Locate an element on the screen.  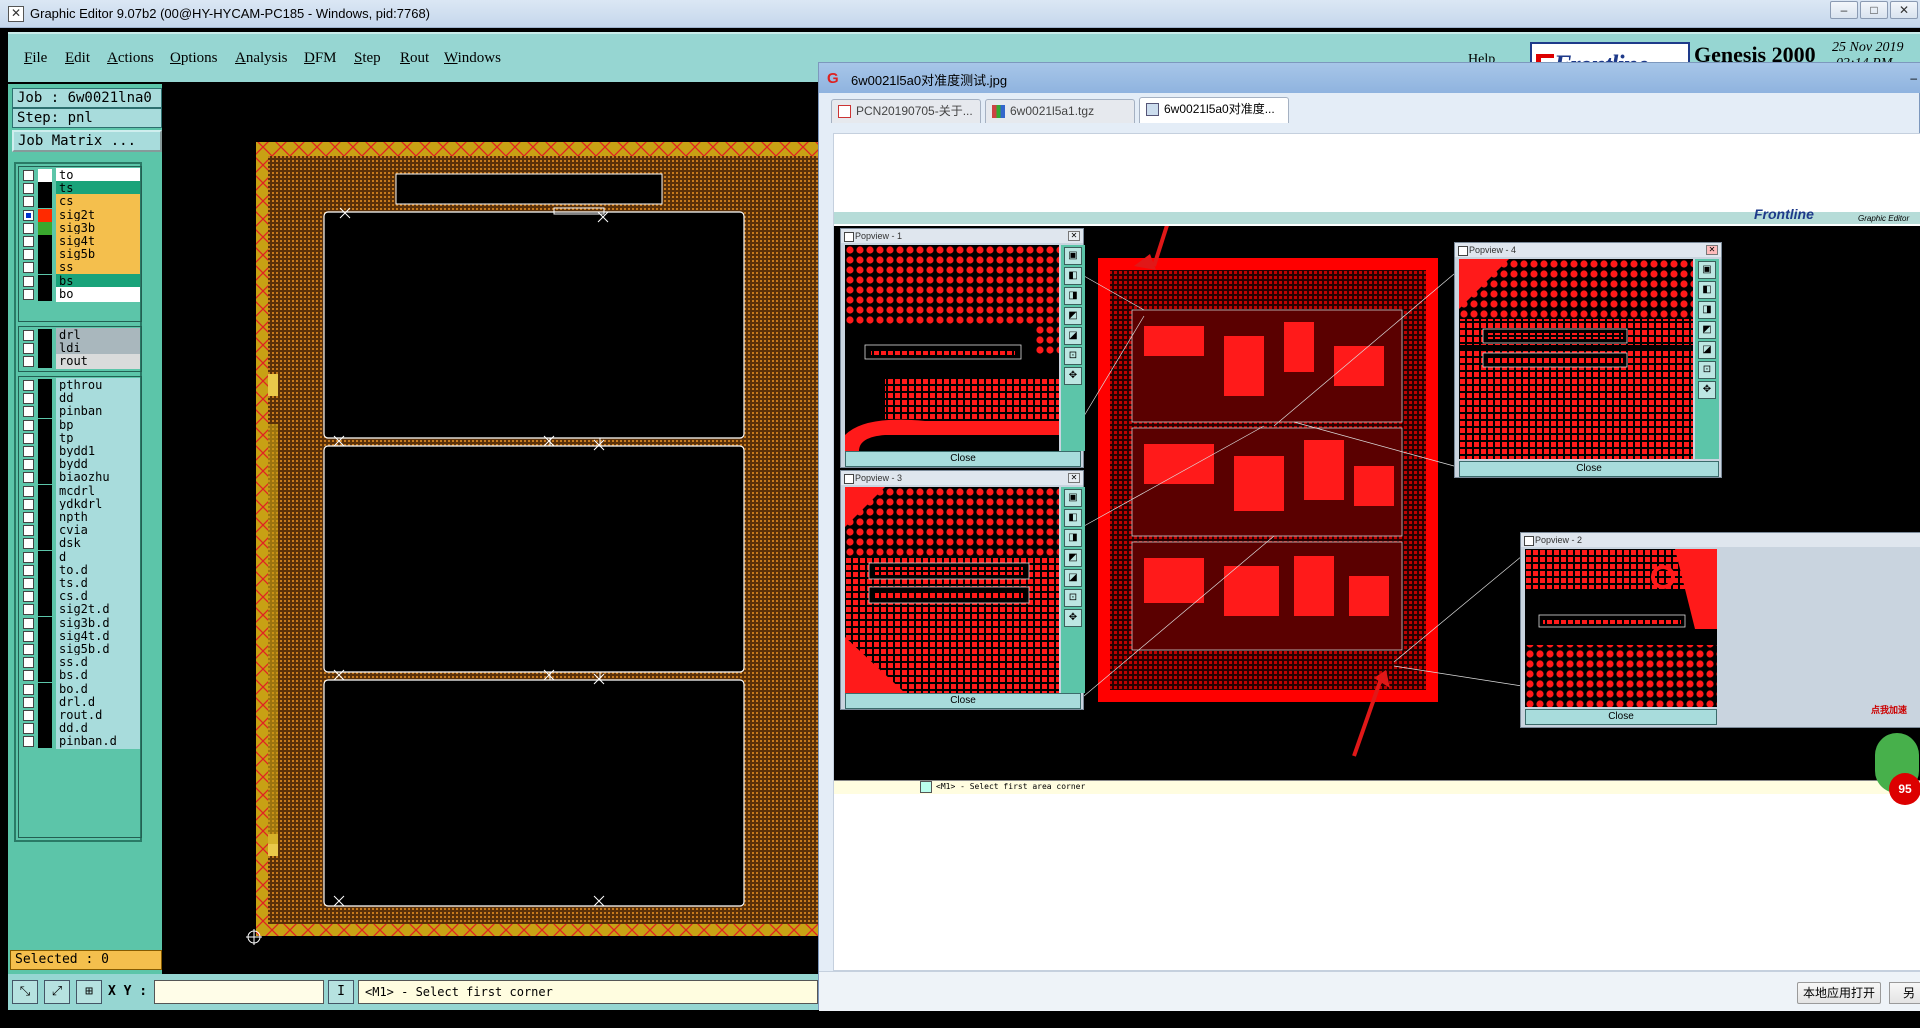
viewer-minimize-button: – is located at coordinates (1913, 78).